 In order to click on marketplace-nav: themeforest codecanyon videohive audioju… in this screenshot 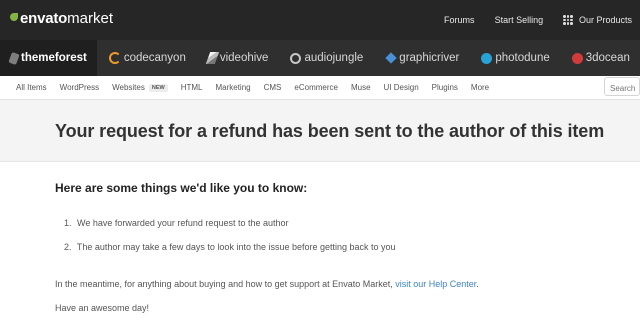, I will do `click(320, 58)`.